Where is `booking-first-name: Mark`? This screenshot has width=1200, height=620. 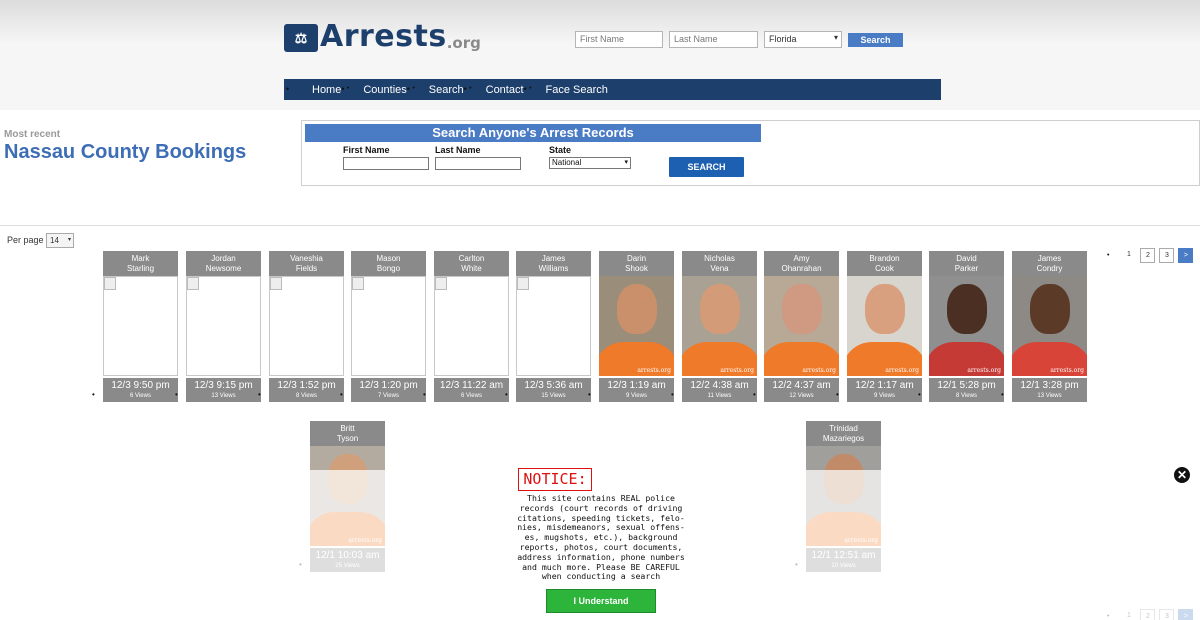
booking-first-name: Mark is located at coordinates (140, 258).